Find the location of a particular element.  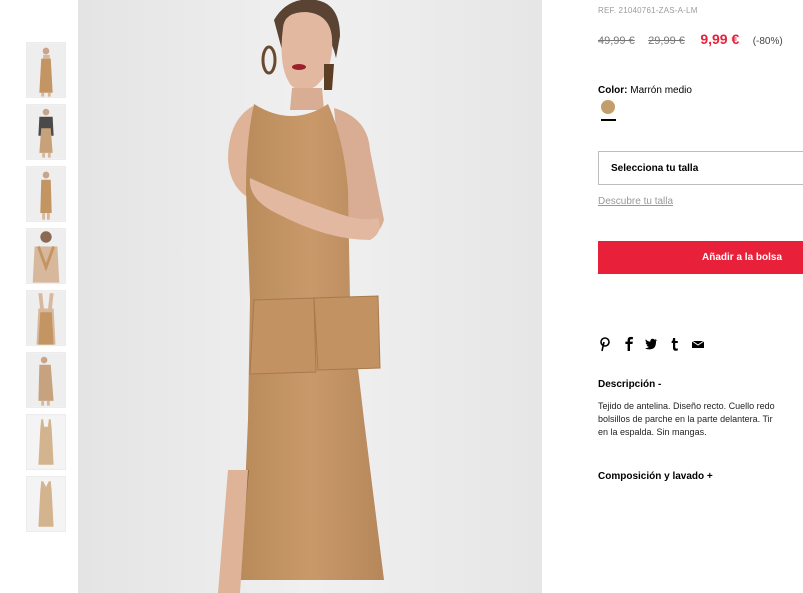

color-label: Color: is located at coordinates (613, 90).